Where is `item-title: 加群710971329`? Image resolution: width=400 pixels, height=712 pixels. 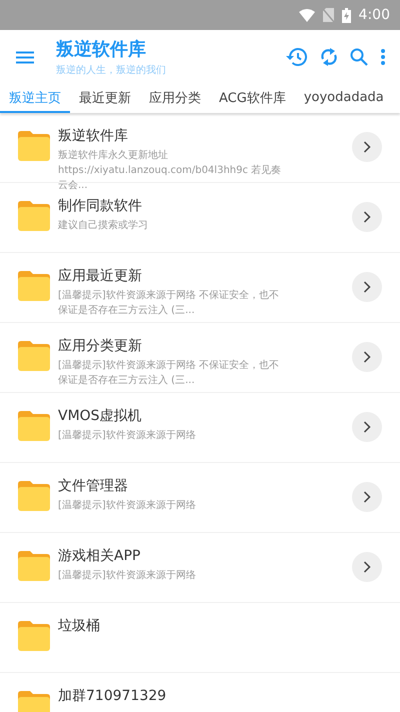
item-title: 加群710971329 is located at coordinates (113, 696).